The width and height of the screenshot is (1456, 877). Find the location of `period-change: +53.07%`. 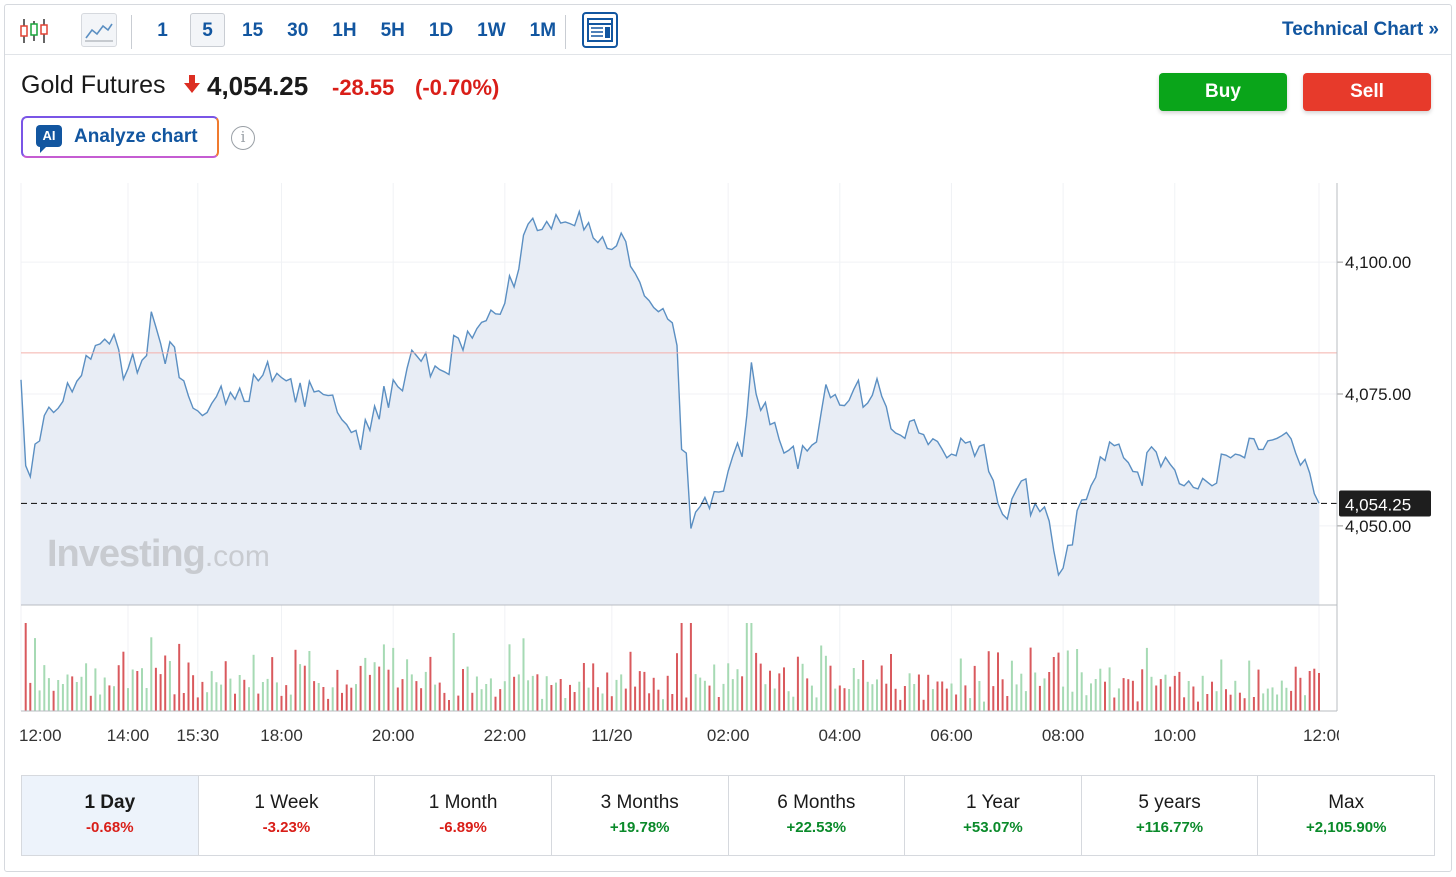

period-change: +53.07% is located at coordinates (993, 827).